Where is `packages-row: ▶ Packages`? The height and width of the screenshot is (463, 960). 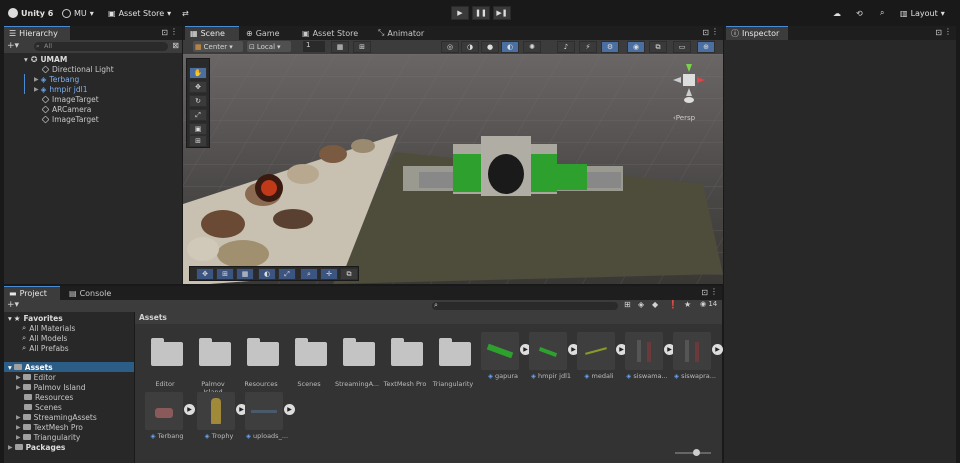 packages-row: ▶ Packages is located at coordinates (36, 447).